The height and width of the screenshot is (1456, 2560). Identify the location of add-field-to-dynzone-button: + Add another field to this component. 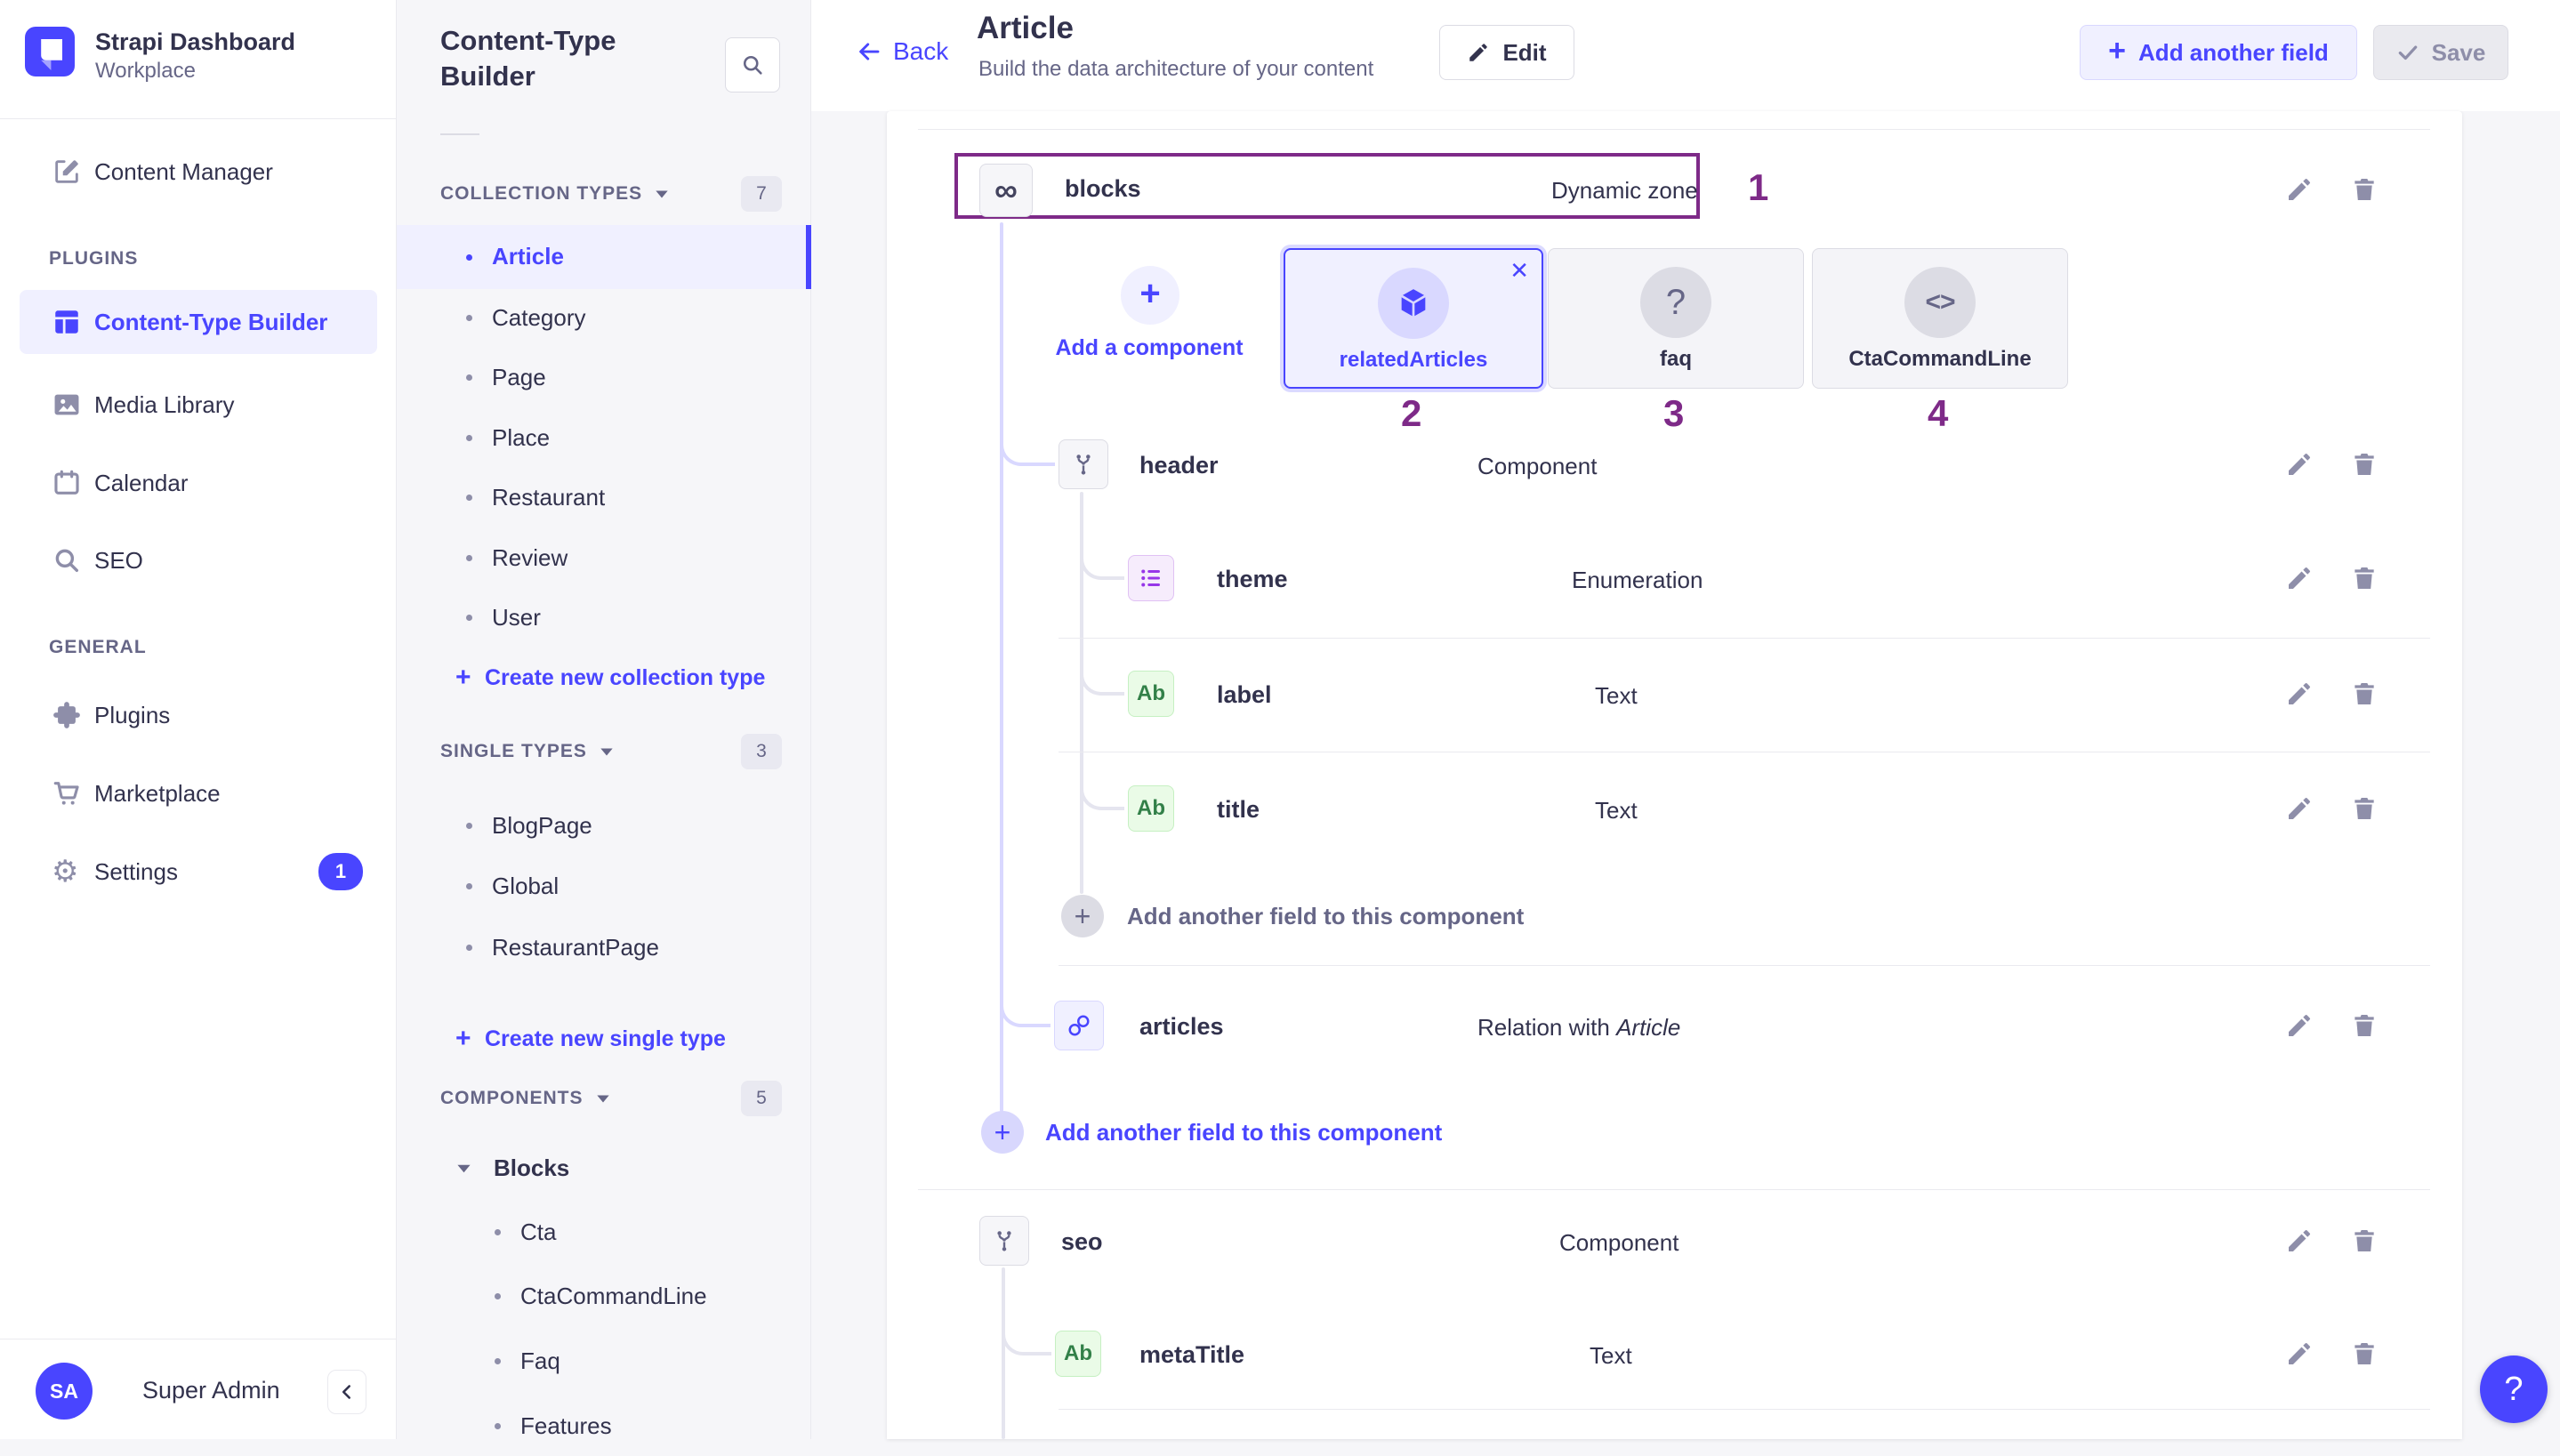
(1211, 1132).